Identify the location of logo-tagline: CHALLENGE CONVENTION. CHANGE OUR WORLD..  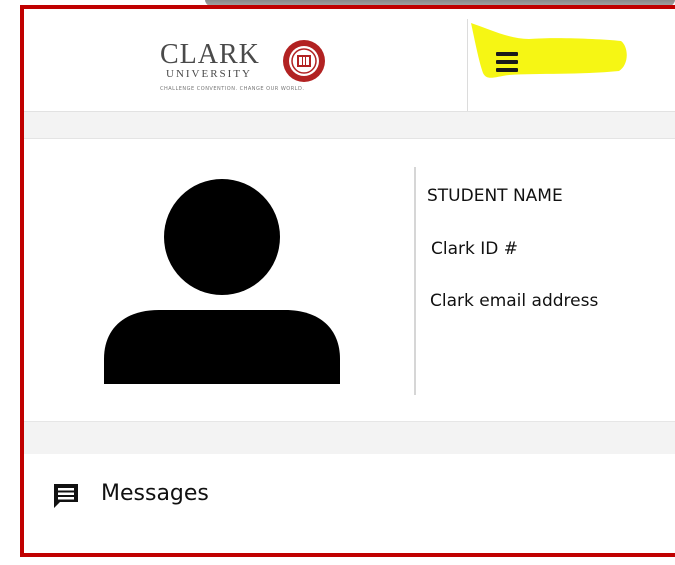
(232, 89).